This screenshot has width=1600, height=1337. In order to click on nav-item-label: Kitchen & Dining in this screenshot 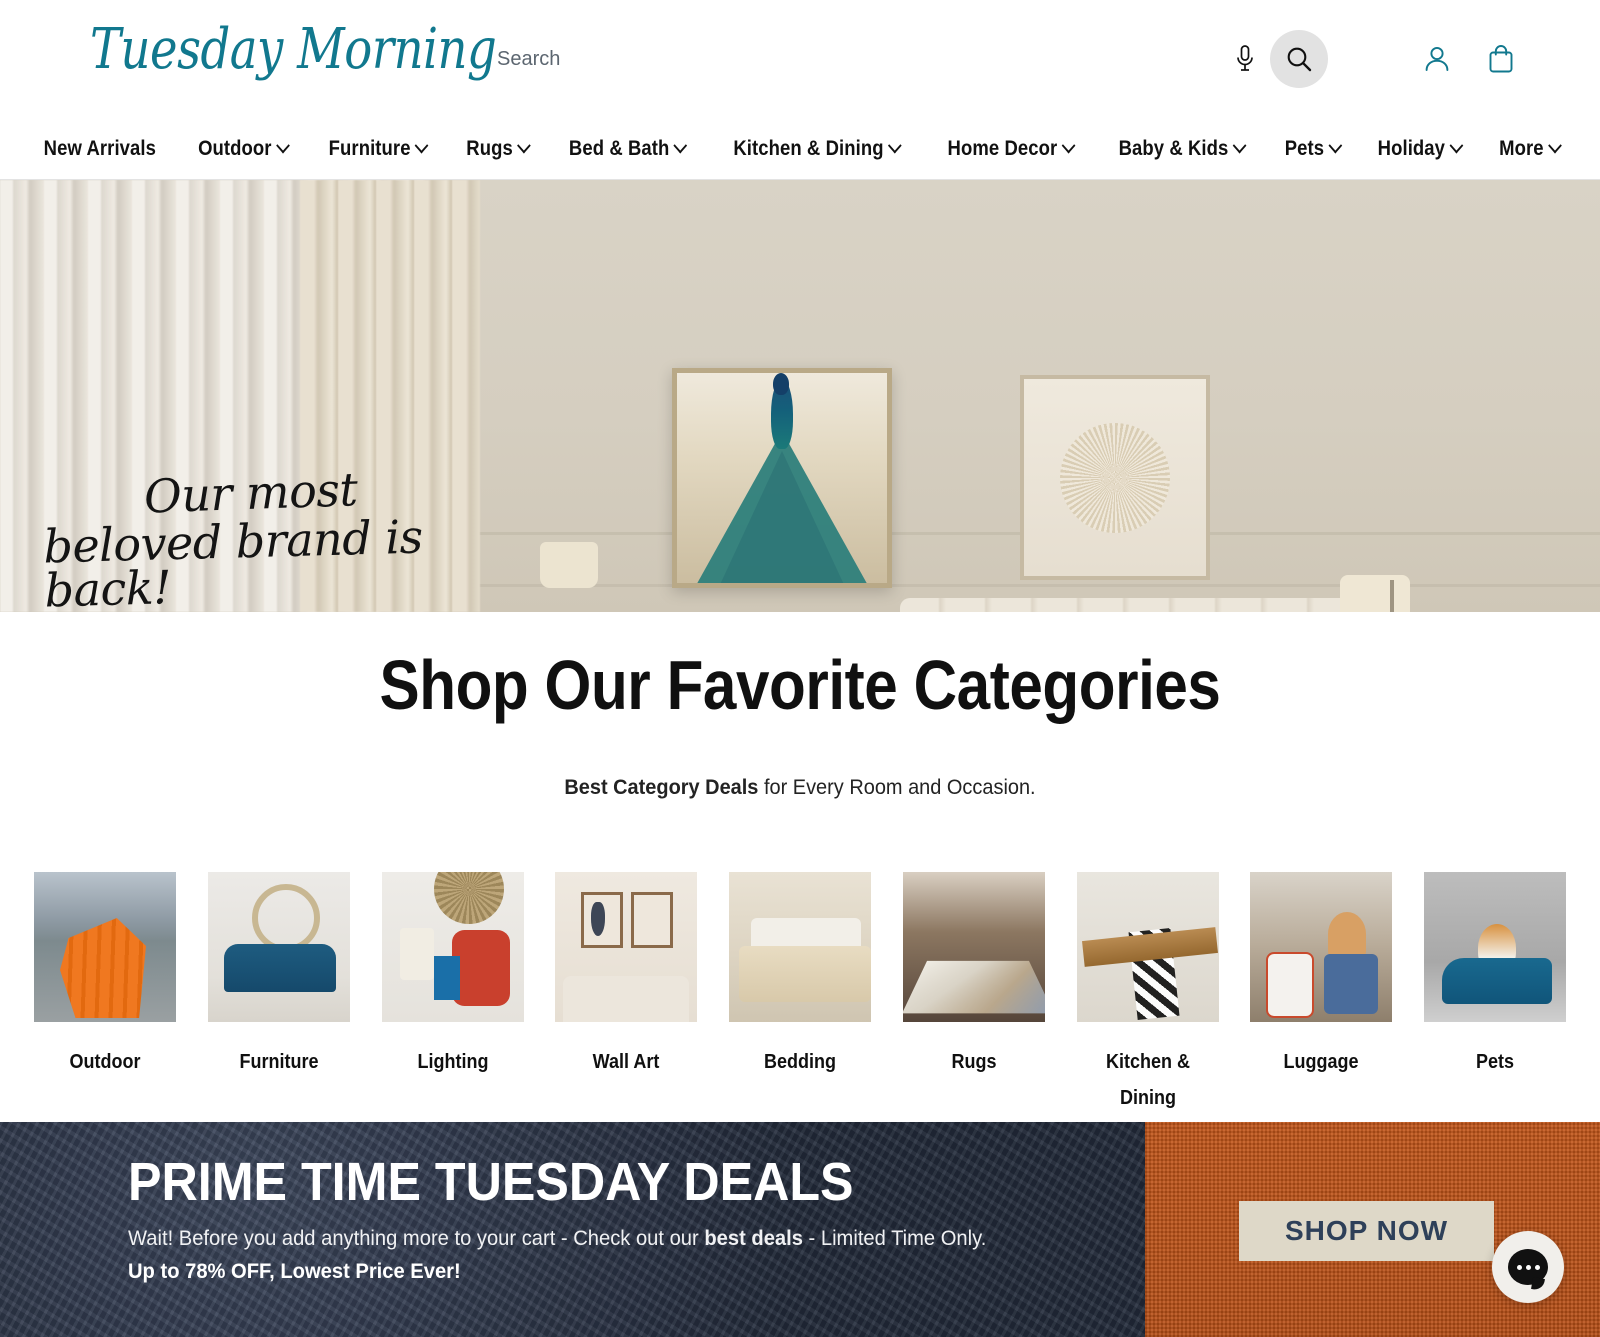, I will do `click(808, 148)`.